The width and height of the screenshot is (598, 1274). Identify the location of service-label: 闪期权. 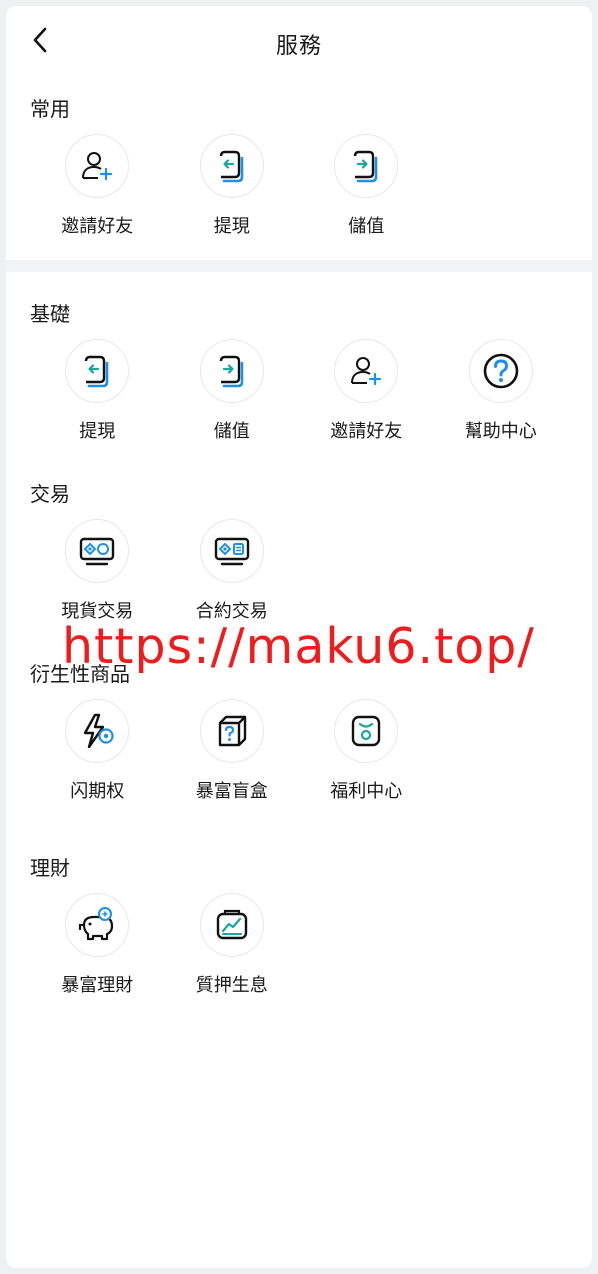
(97, 791).